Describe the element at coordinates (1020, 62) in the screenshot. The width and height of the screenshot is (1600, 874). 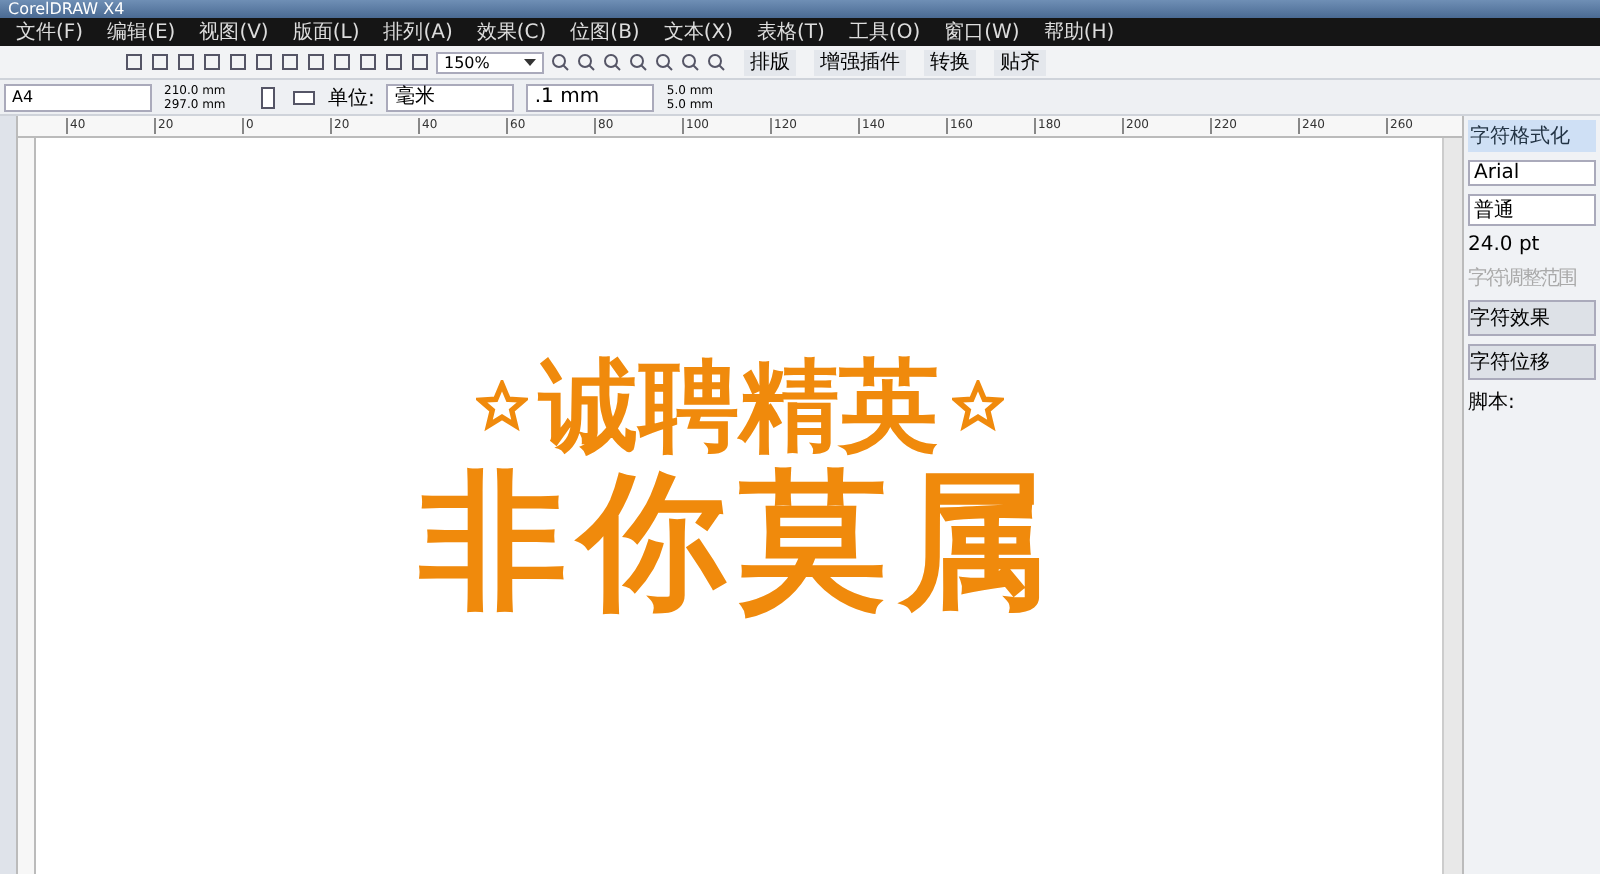
I see `toolbar-button: 贴齐` at that location.